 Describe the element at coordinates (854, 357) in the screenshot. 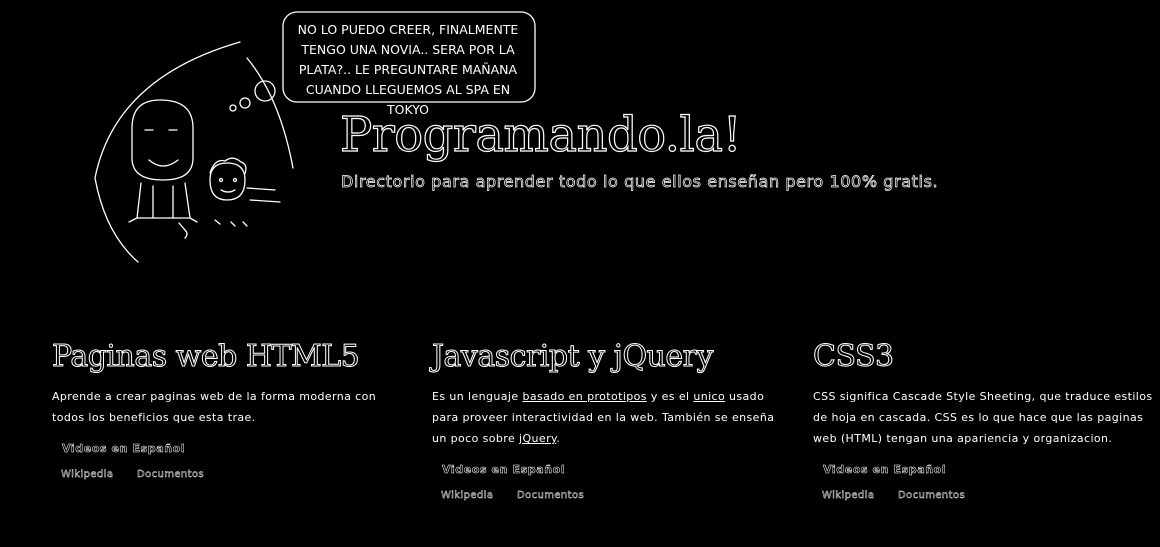

I see `column-heading: CSS3` at that location.